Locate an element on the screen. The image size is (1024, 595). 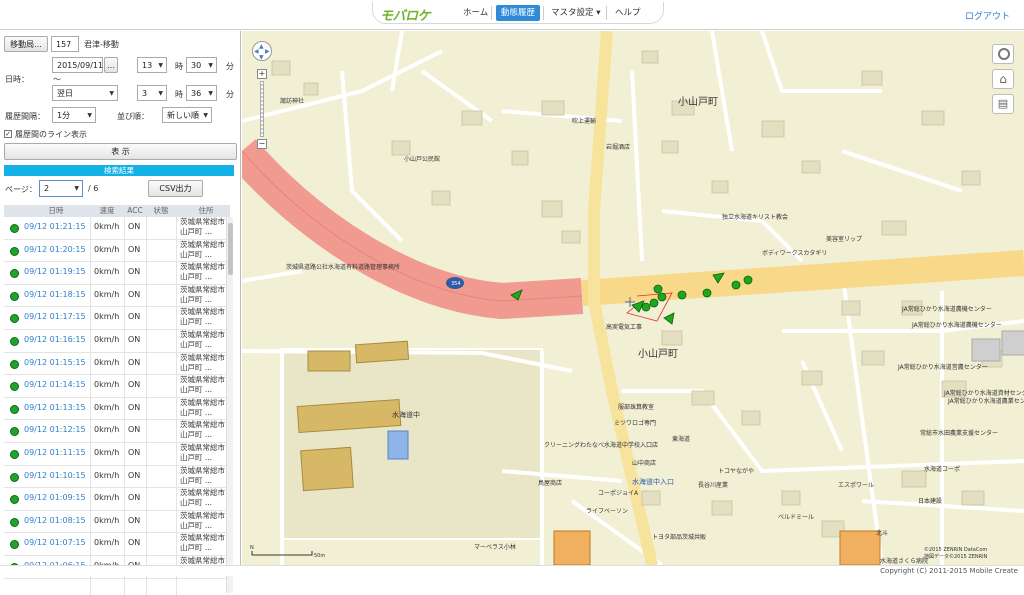
show-button: 表 示 is located at coordinates (120, 151).